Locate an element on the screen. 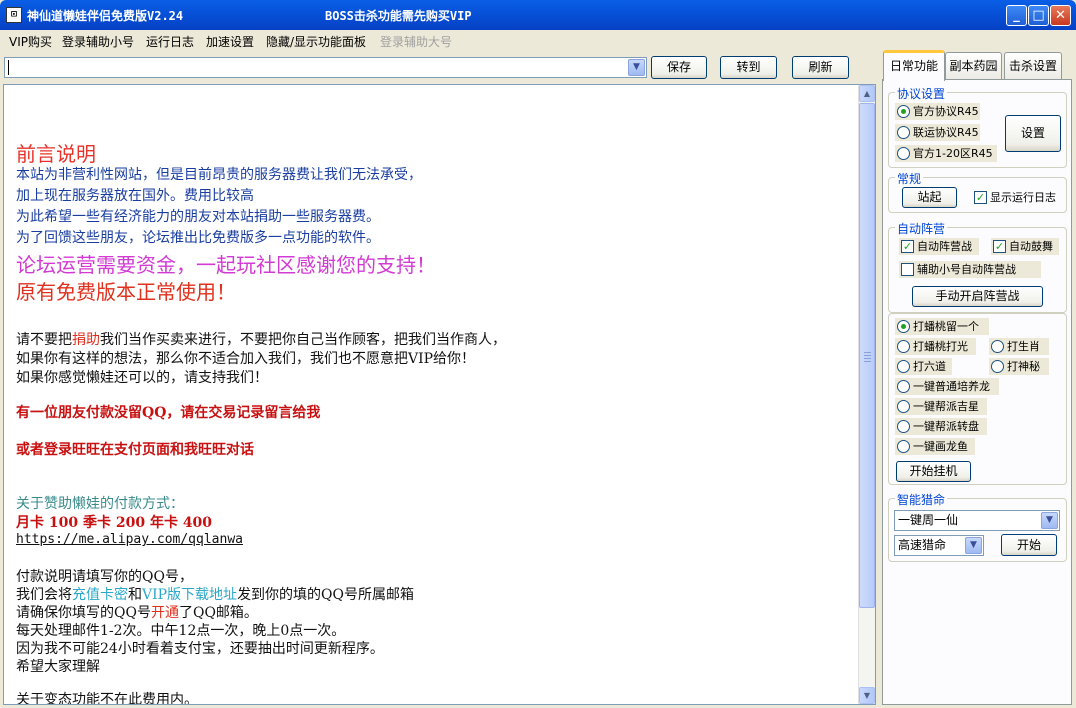 This screenshot has height=708, width=1076. fate-start-button: 开始 is located at coordinates (1029, 545).